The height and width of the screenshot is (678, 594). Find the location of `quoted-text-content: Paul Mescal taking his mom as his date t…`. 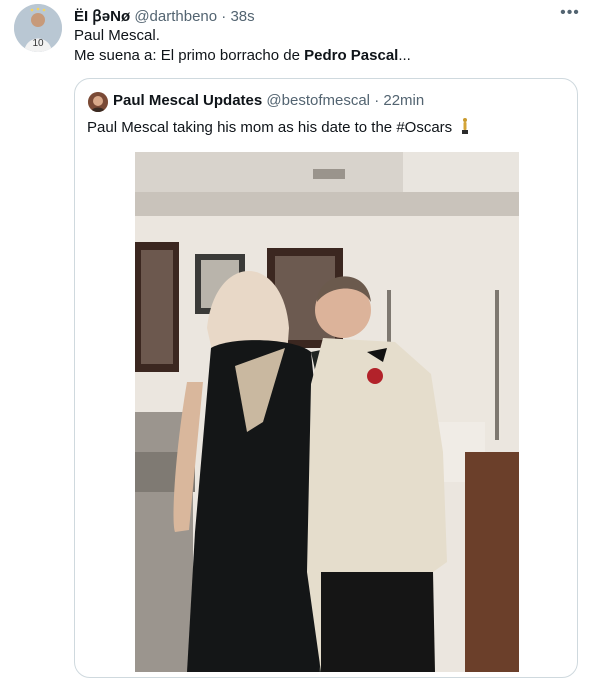

quoted-text-content: Paul Mescal taking his mom as his date t… is located at coordinates (270, 127).